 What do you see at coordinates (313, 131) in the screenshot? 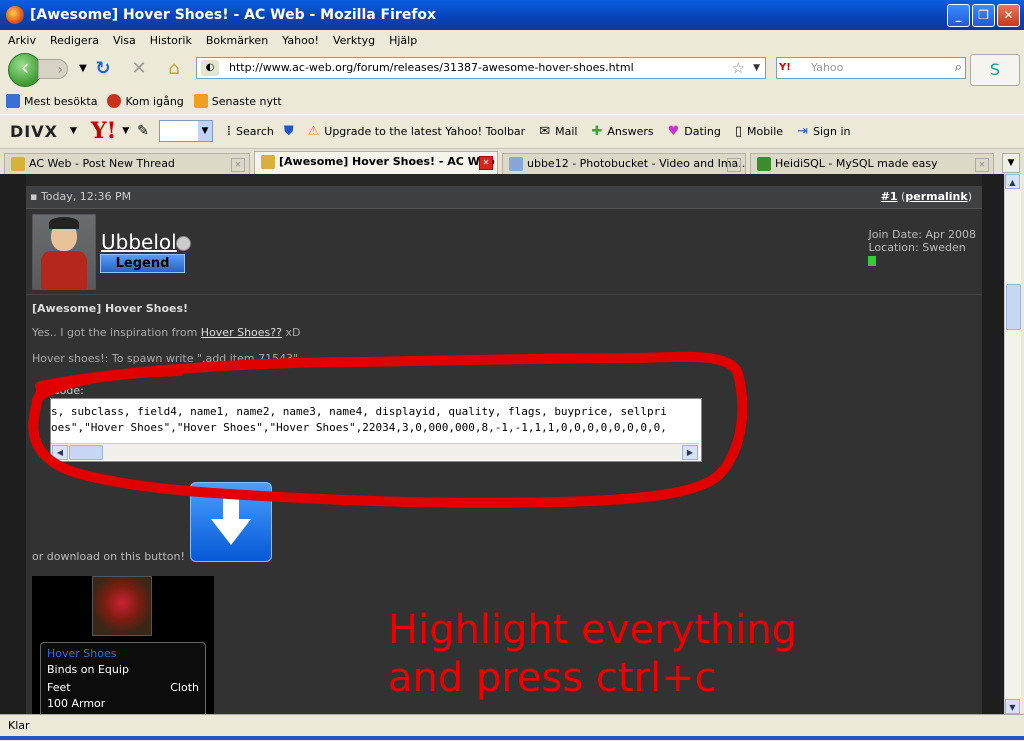
I see `warning-icon: ⚠` at bounding box center [313, 131].